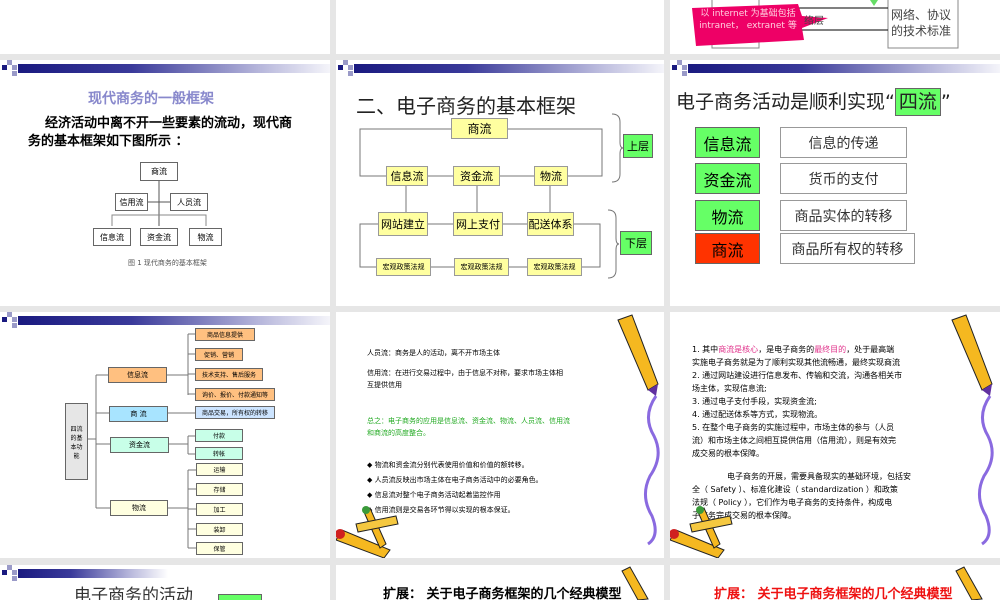 The width and height of the screenshot is (1000, 600). I want to click on flow-desc-box: 商品实体的转移, so click(843, 215).